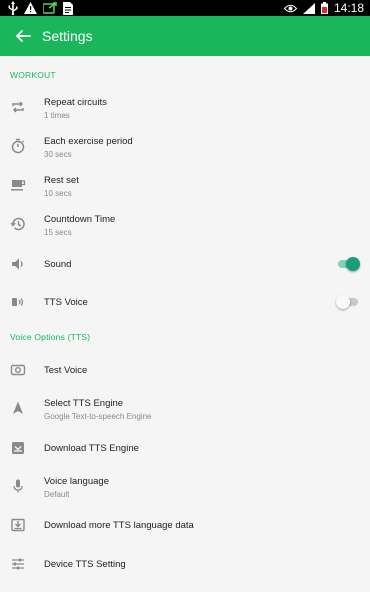 The height and width of the screenshot is (592, 370). I want to click on section-header-voice-options: Voice Options (TTS), so click(50, 337).